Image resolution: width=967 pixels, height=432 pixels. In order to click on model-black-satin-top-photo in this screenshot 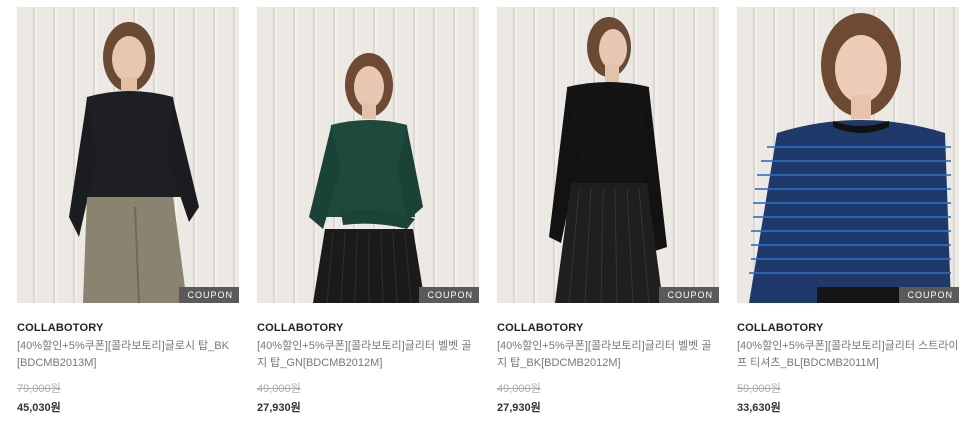, I will do `click(134, 162)`.